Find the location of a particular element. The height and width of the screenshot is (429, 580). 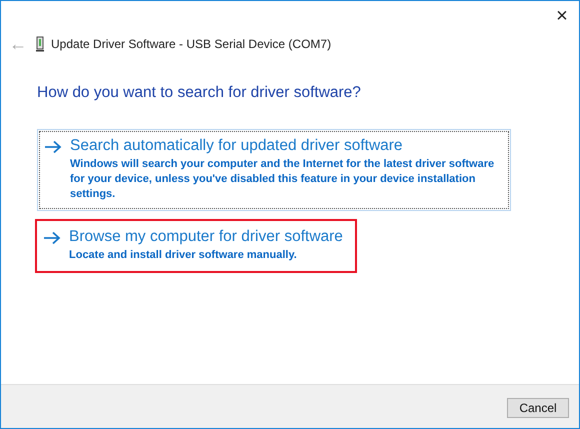

option-title: Search automatically for updated driver software is located at coordinates (237, 146).